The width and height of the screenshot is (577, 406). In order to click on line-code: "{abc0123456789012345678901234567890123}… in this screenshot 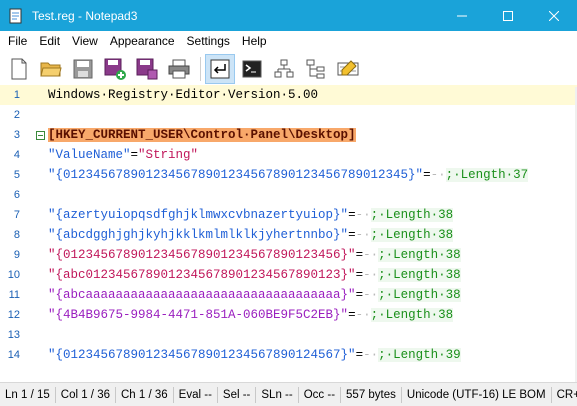, I will do `click(254, 275)`.